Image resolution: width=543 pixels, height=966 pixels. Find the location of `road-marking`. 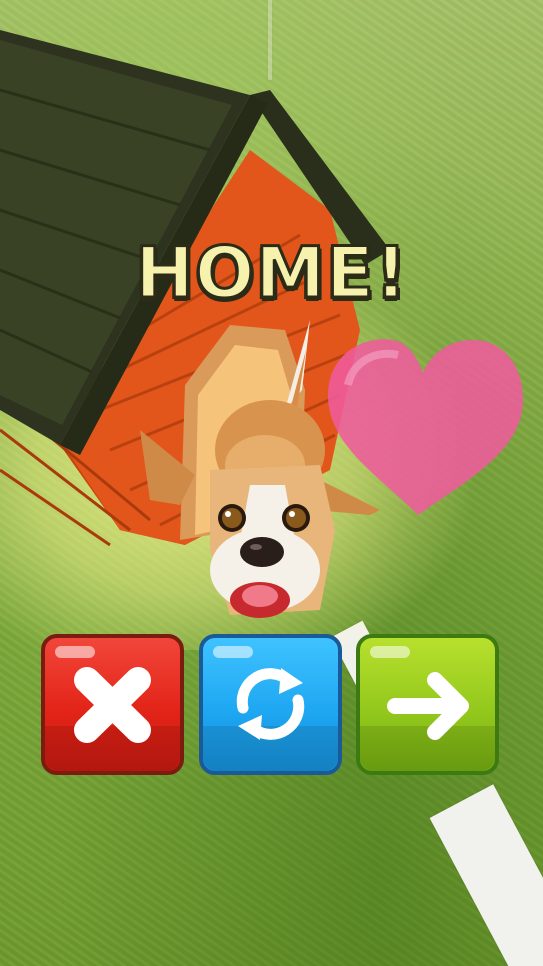

road-marking is located at coordinates (486, 875).